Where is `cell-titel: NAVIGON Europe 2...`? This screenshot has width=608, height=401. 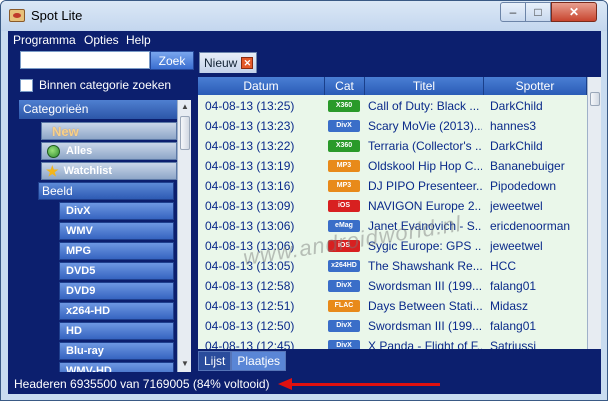
cell-titel: NAVIGON Europe 2... is located at coordinates (425, 206).